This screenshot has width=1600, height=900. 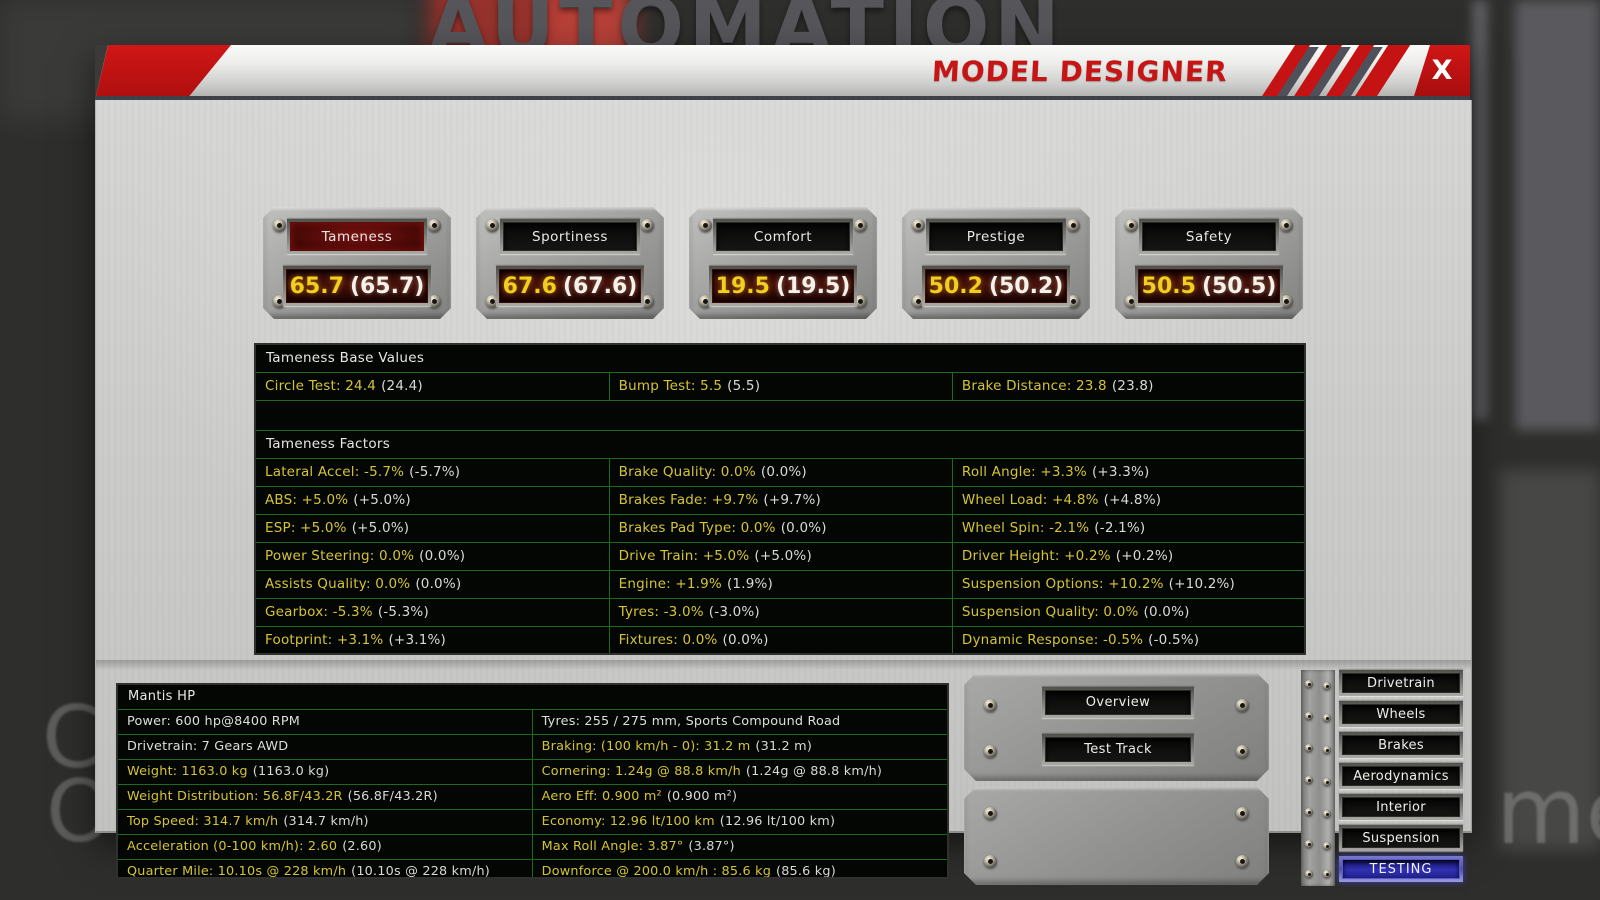 What do you see at coordinates (1127, 386) in the screenshot?
I see `stat-cell: Brake Distance: 23.8 (23.8)` at bounding box center [1127, 386].